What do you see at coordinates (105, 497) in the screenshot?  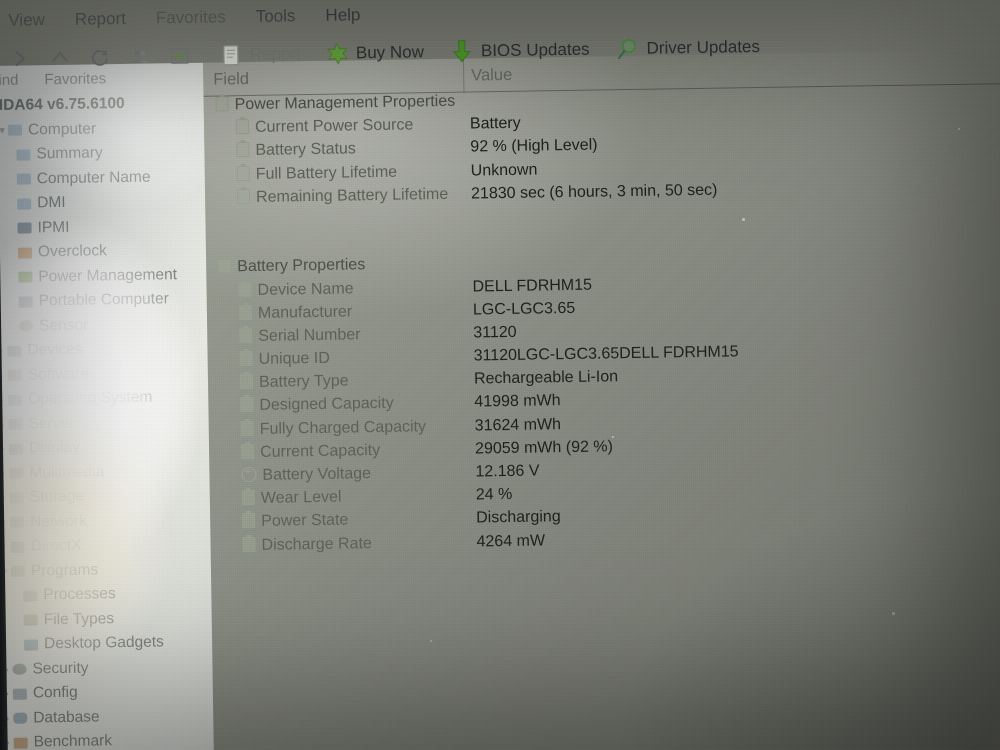 I see `sidebar-item-storage: › Storage` at bounding box center [105, 497].